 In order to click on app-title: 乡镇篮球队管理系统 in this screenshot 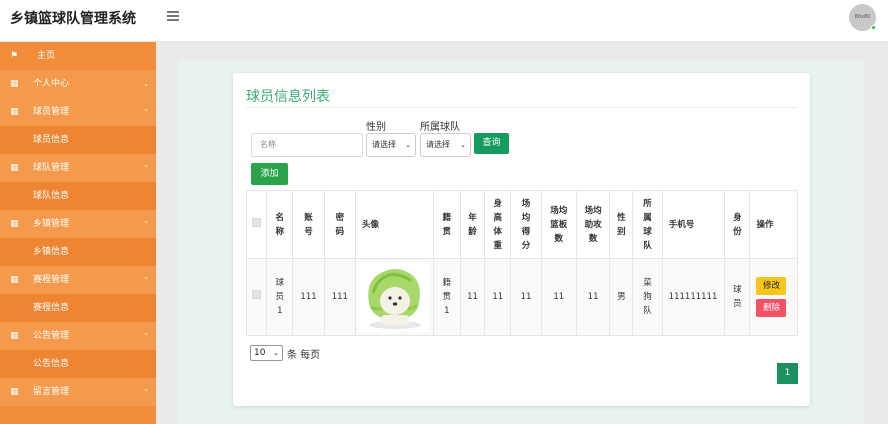, I will do `click(73, 19)`.